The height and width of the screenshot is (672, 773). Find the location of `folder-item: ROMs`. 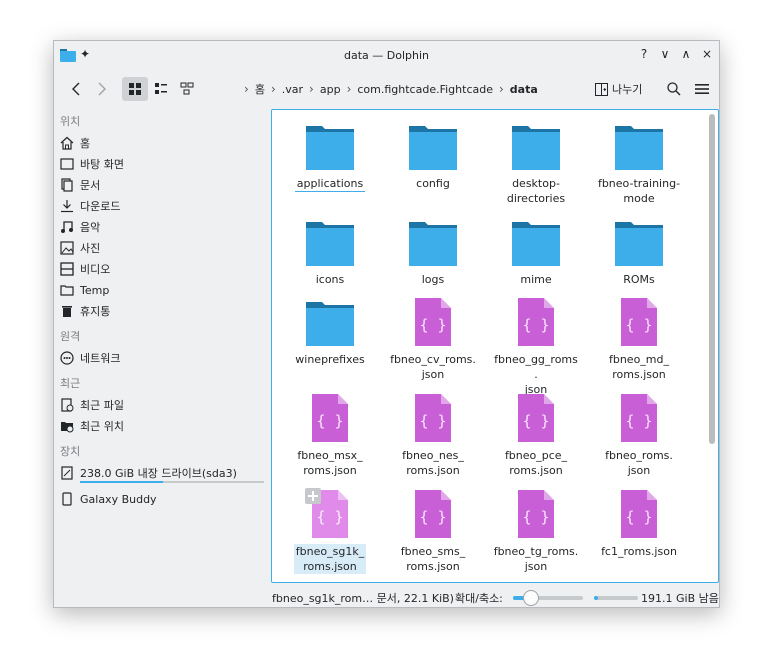

folder-item: ROMs is located at coordinates (639, 251).